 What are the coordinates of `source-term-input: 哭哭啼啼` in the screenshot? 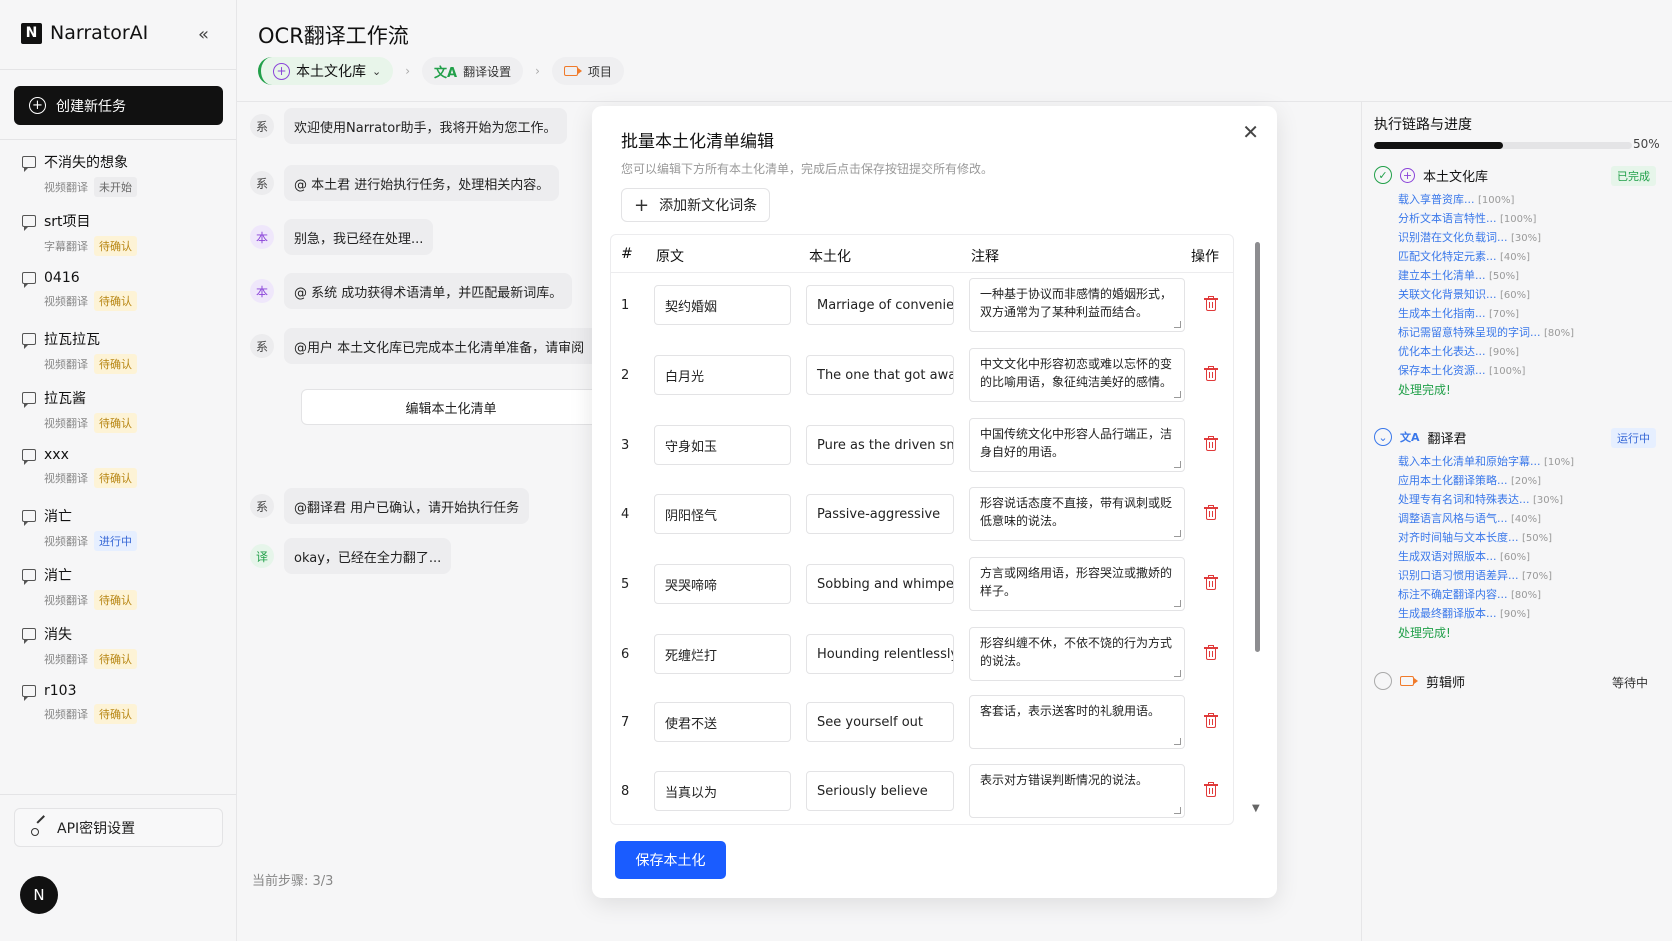 It's located at (722, 584).